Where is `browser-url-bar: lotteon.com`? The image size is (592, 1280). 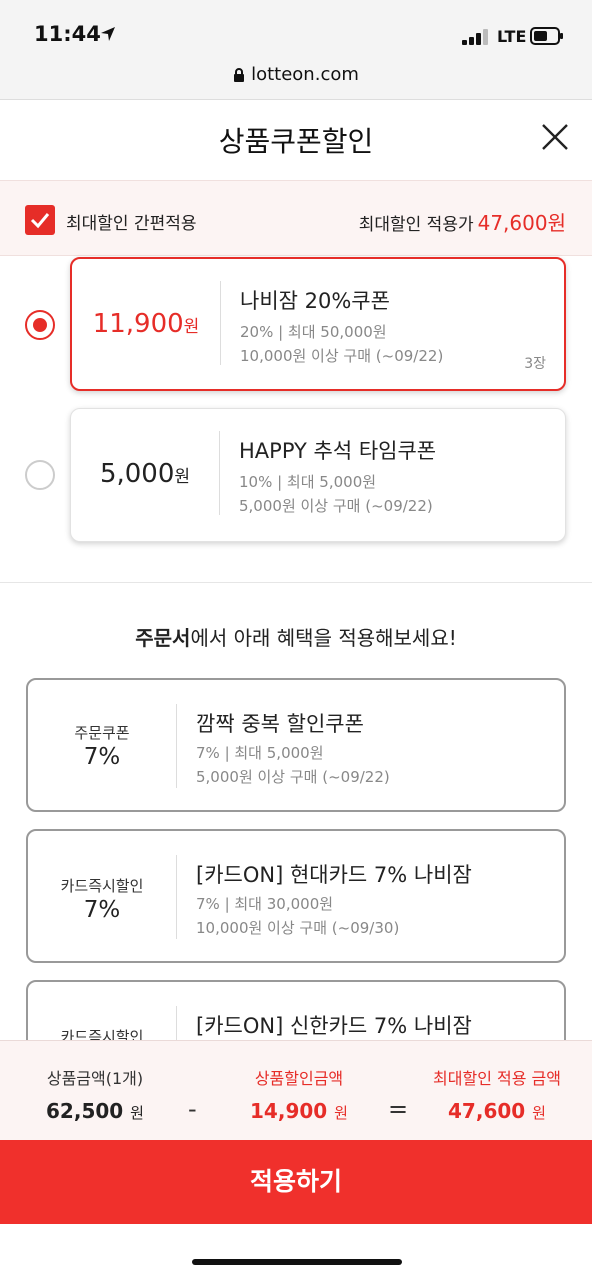 browser-url-bar: lotteon.com is located at coordinates (296, 79).